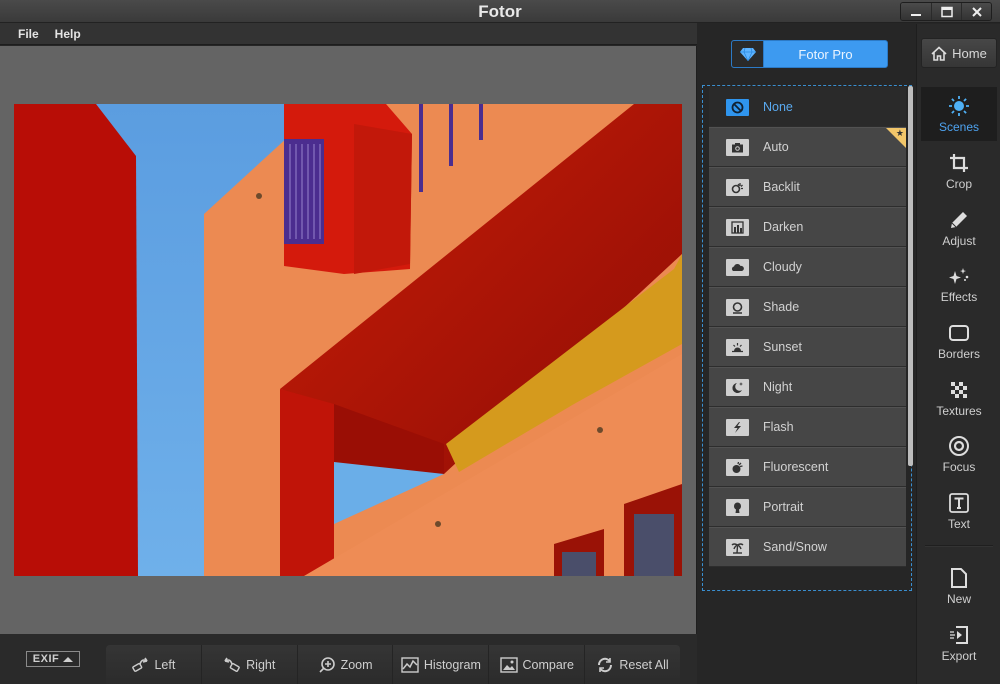 The height and width of the screenshot is (684, 1000). I want to click on home-icon, so click(939, 53).